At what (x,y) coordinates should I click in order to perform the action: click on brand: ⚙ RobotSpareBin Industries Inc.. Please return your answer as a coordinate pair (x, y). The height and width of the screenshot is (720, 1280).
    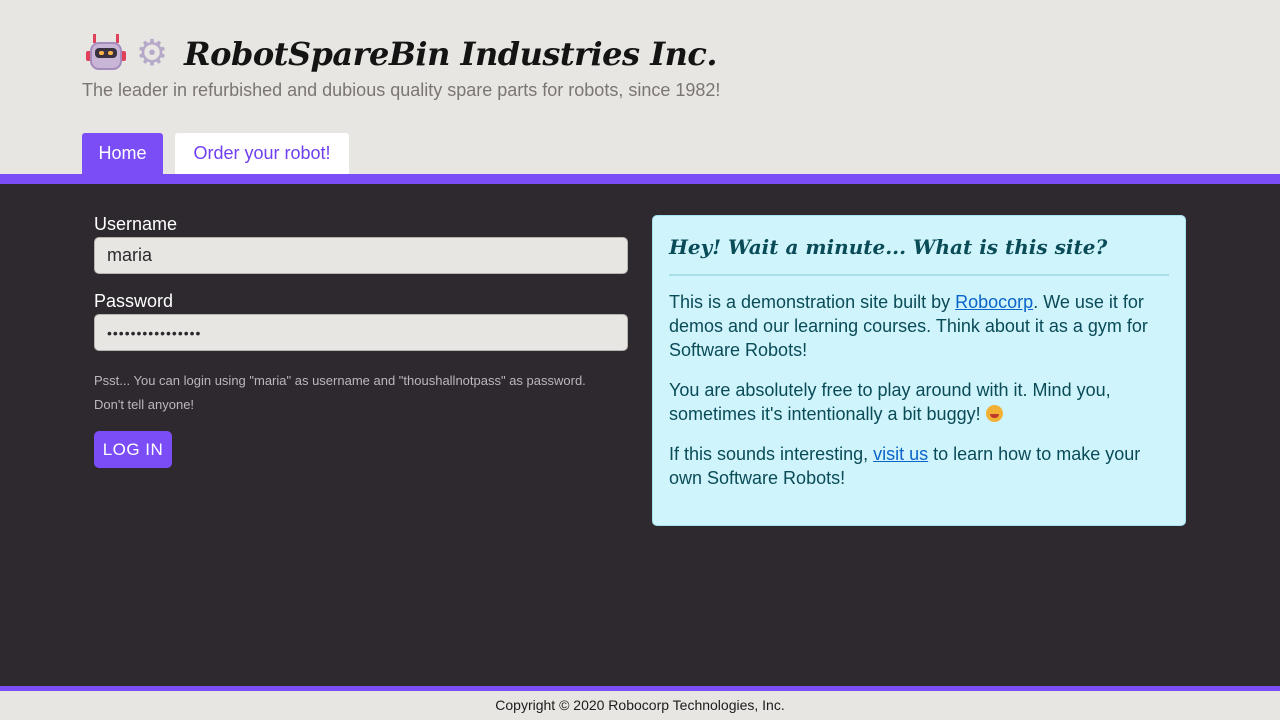
    Looking at the image, I should click on (402, 54).